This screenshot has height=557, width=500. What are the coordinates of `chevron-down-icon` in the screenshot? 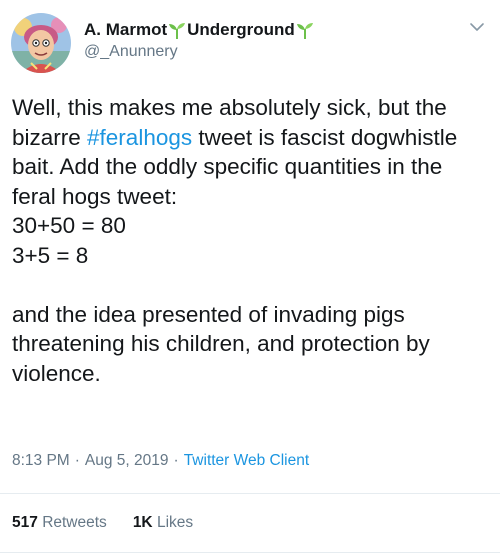 It's located at (477, 27).